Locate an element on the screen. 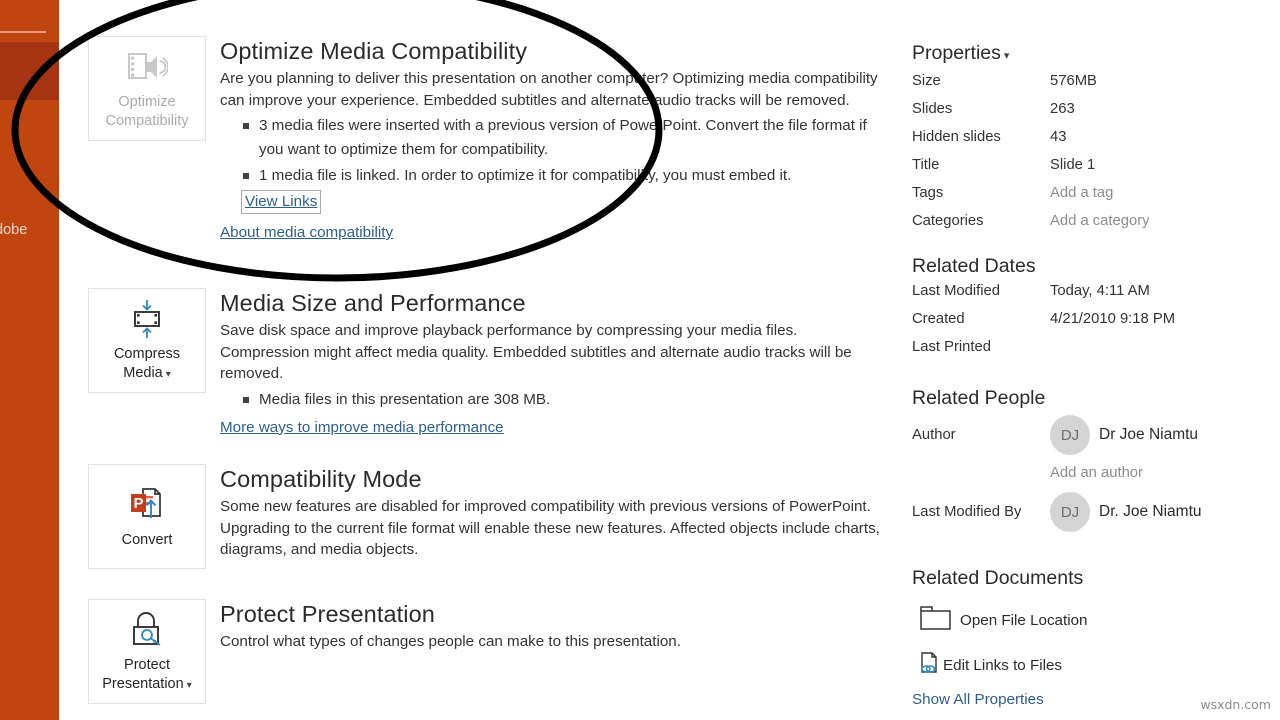 This screenshot has height=720, width=1280. convert-document-icon: P is located at coordinates (147, 505).